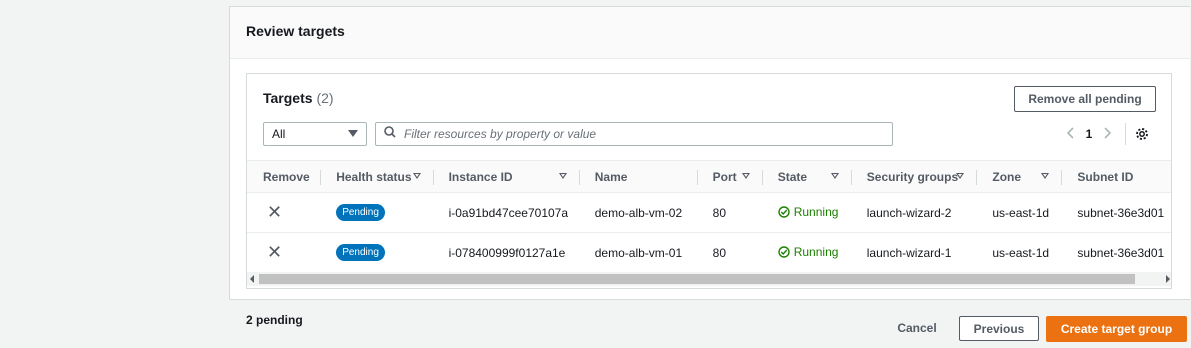 The width and height of the screenshot is (1191, 348). I want to click on search-field, so click(634, 134).